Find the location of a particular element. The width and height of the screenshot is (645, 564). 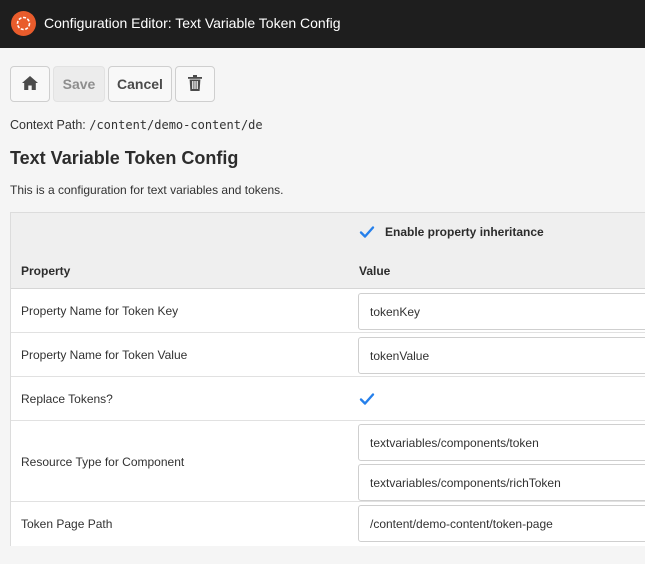

replace-tokens-checkbox is located at coordinates (367, 399).